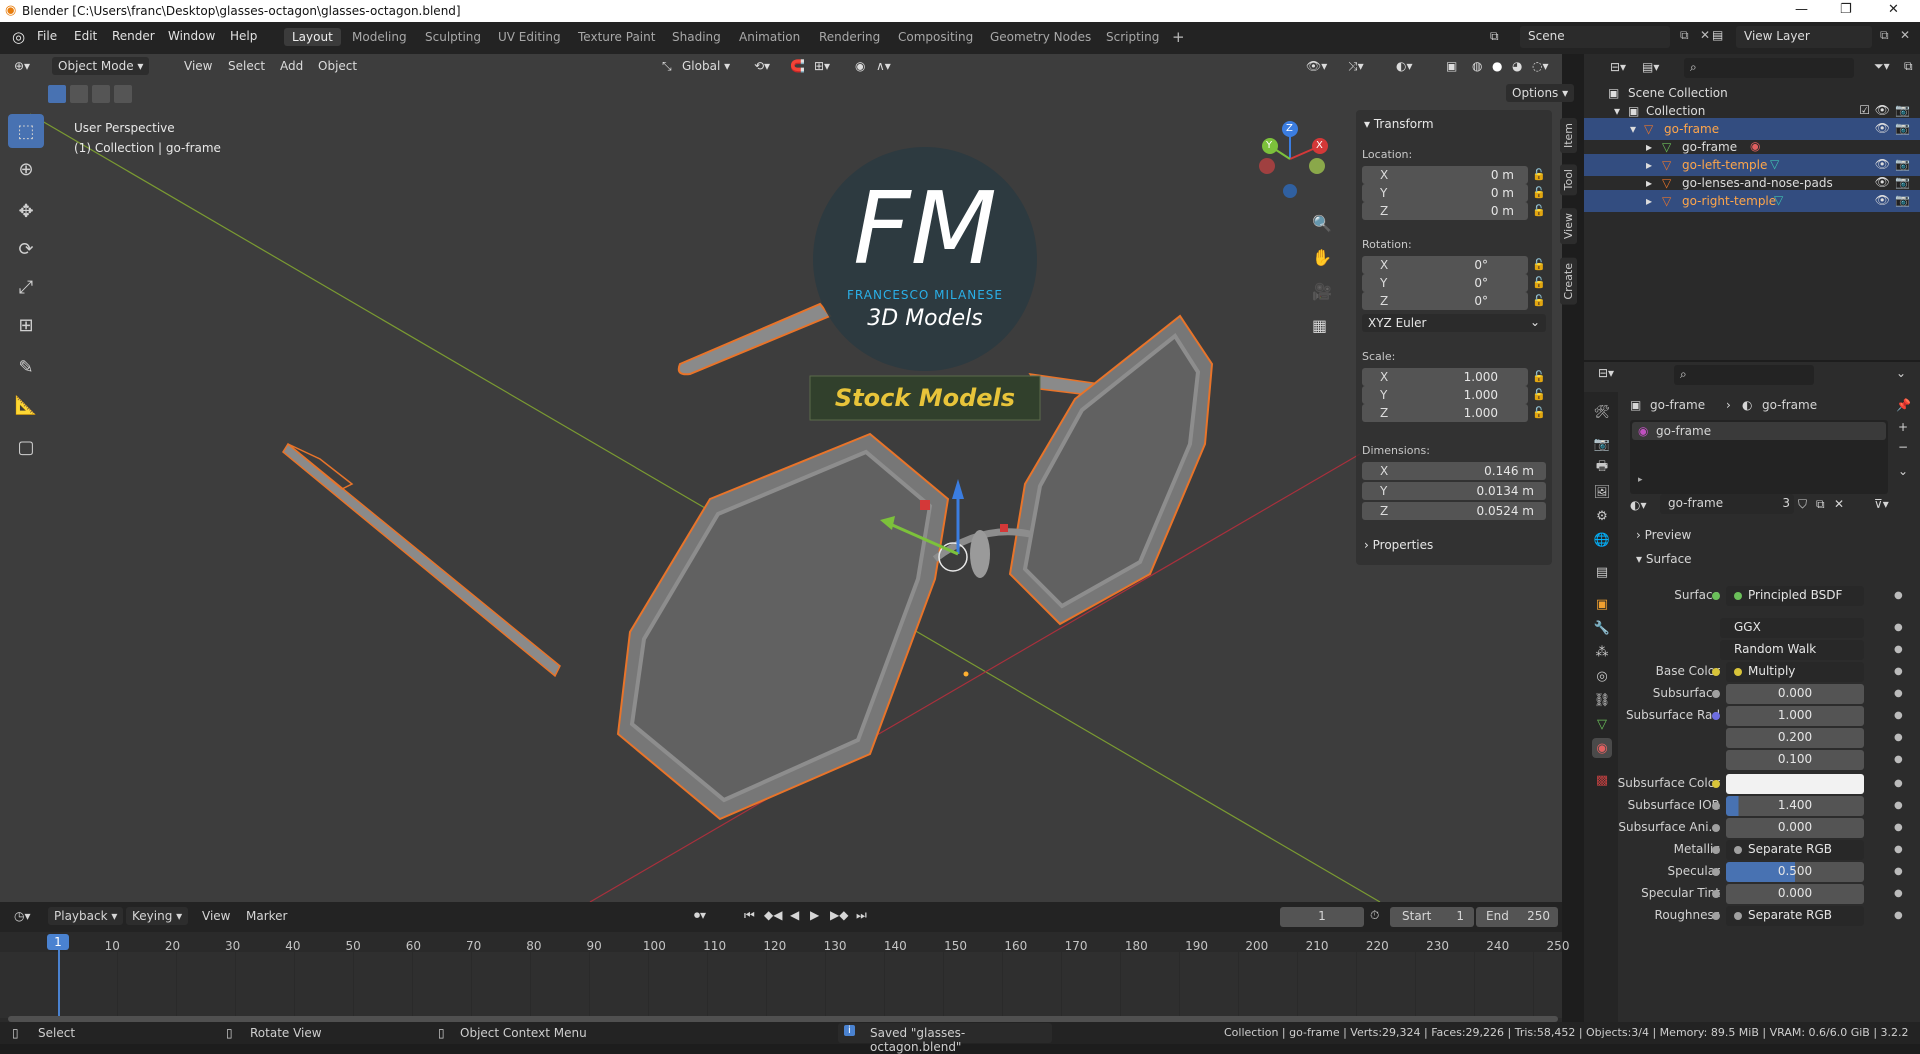 This screenshot has height=1054, width=1920. Describe the element at coordinates (291, 66) in the screenshot. I see `menu-add: Add` at that location.